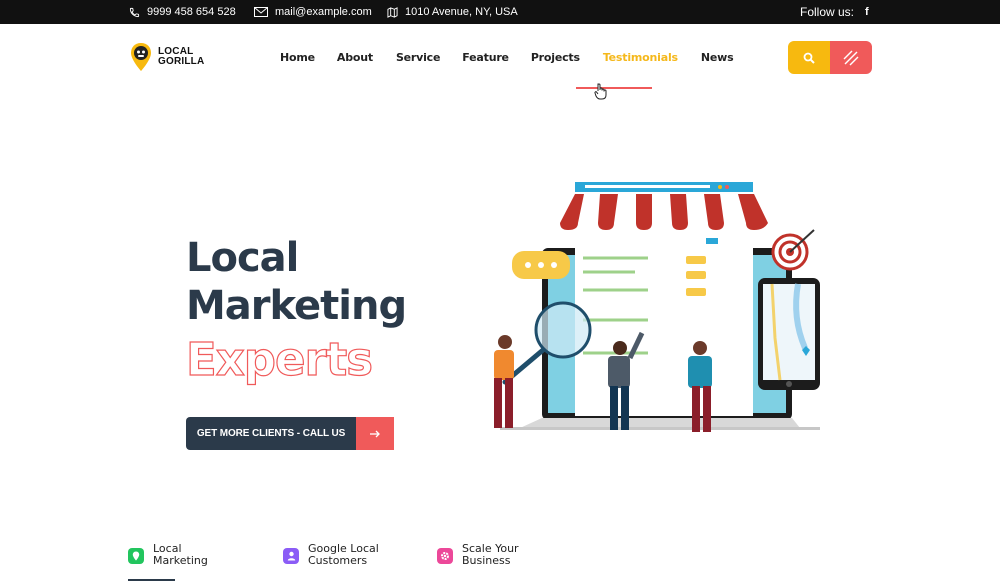  I want to click on hero-line2: Marketing, so click(296, 306).